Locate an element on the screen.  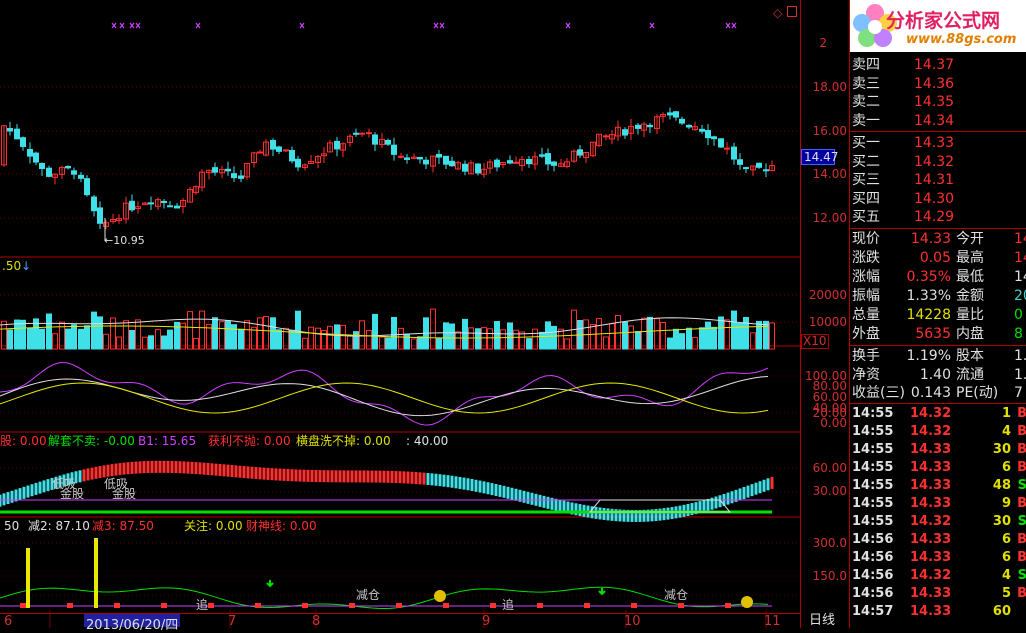
quote-row: 总量 14228 量比 0 is located at coordinates (939, 315).